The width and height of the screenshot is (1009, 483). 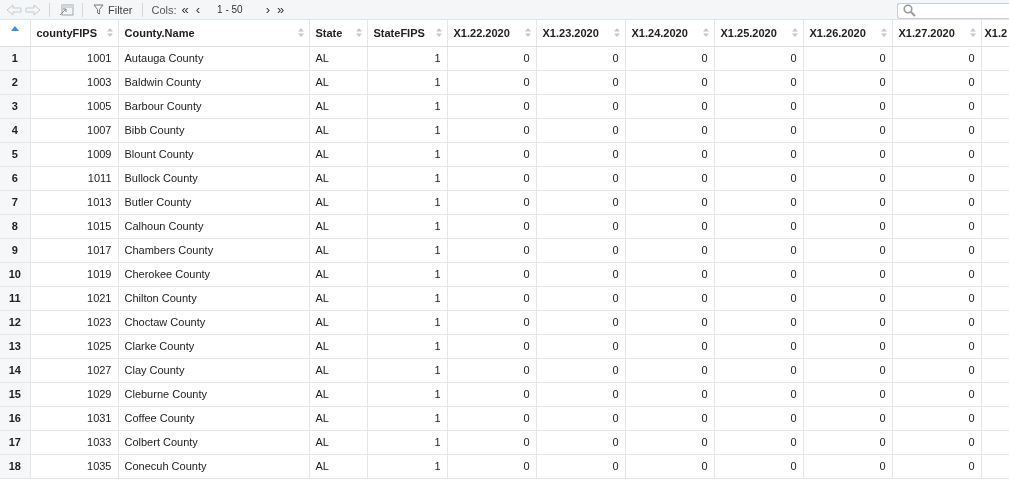 I want to click on table-cell: 1033, so click(x=74, y=442).